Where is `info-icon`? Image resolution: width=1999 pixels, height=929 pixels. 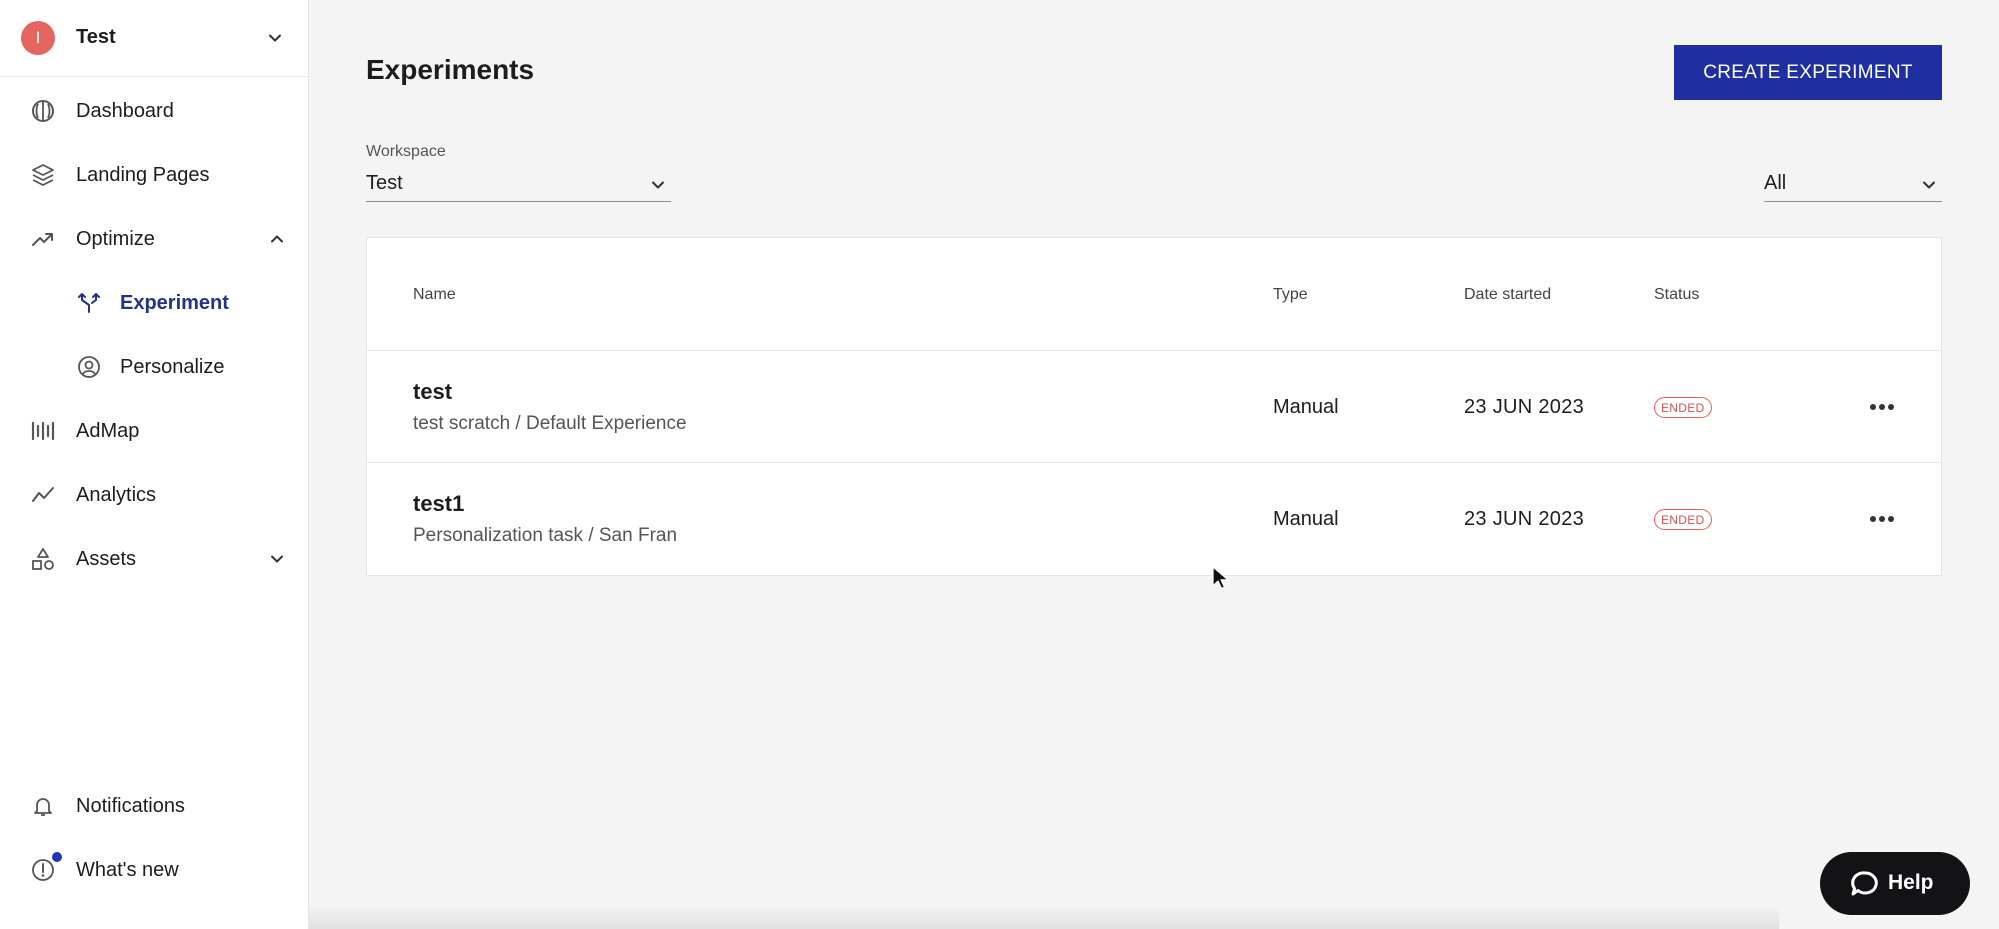 info-icon is located at coordinates (43, 870).